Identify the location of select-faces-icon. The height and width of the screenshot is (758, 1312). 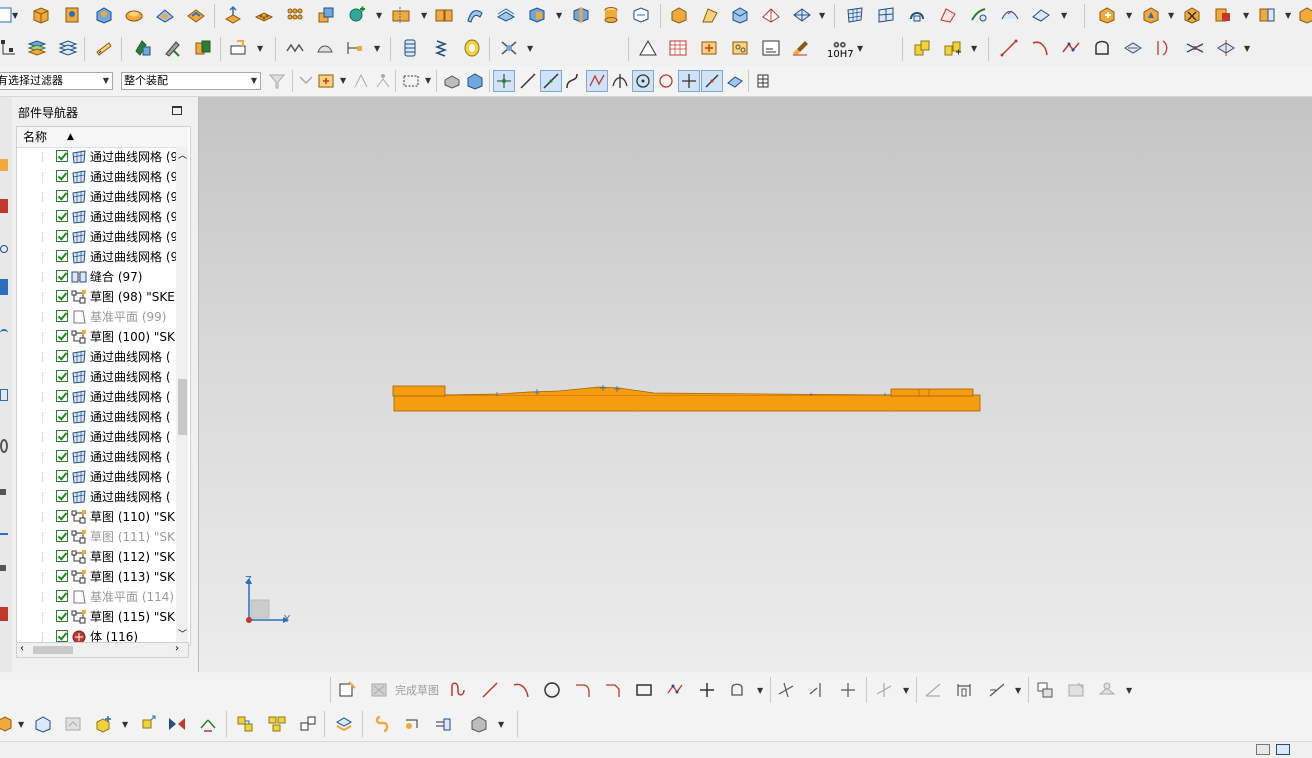
(361, 81).